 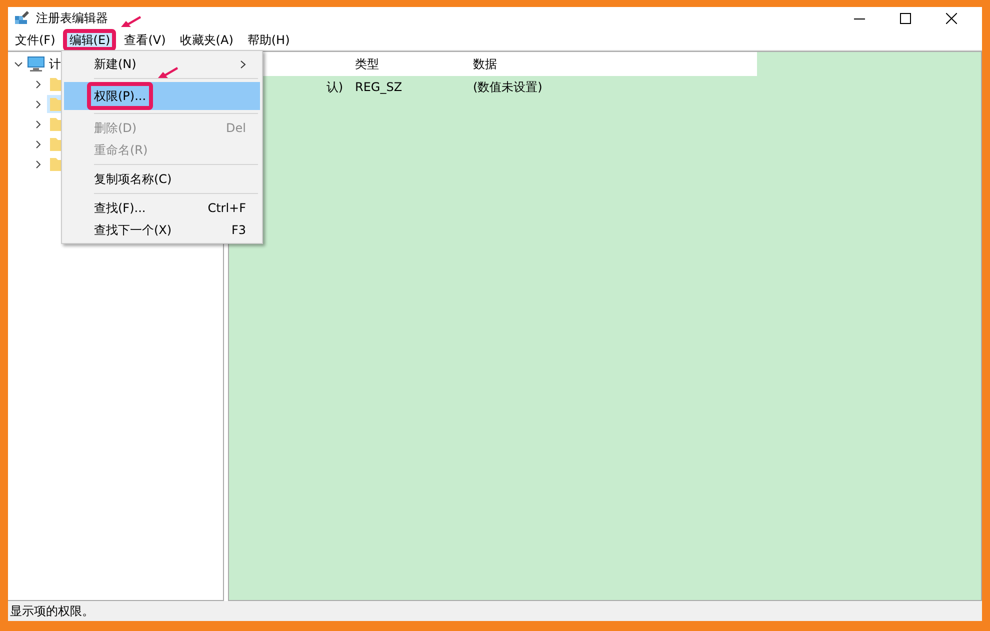 I want to click on menu-item: 收藏夹(A), so click(x=207, y=39).